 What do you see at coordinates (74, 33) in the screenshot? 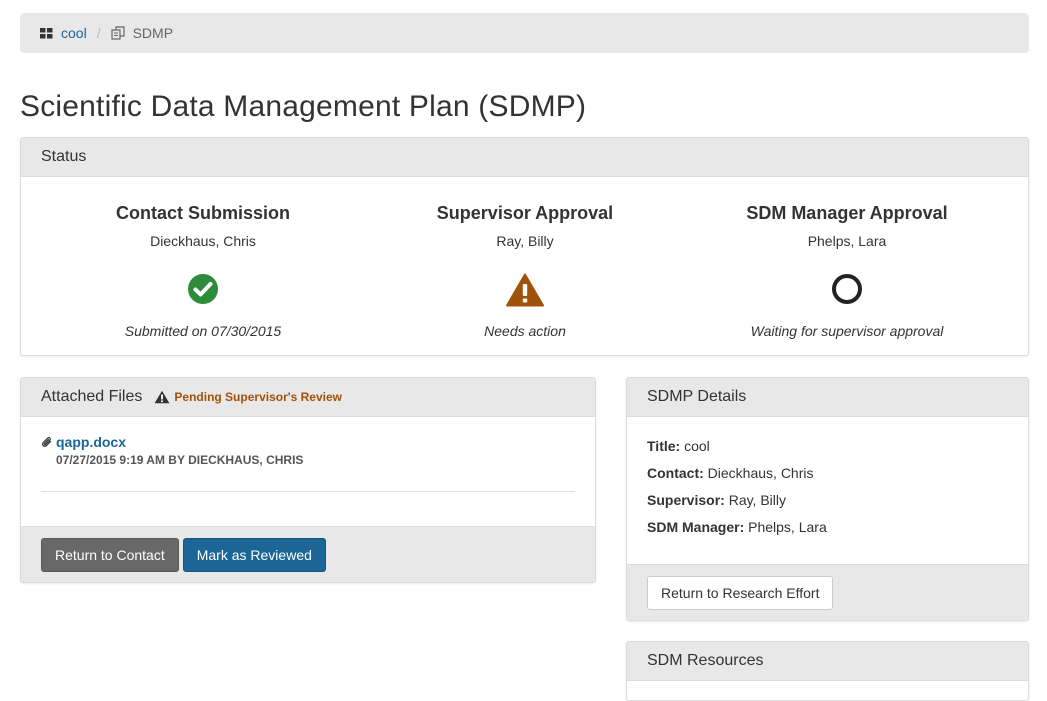
I see `breadcrumb-home-link: cool` at bounding box center [74, 33].